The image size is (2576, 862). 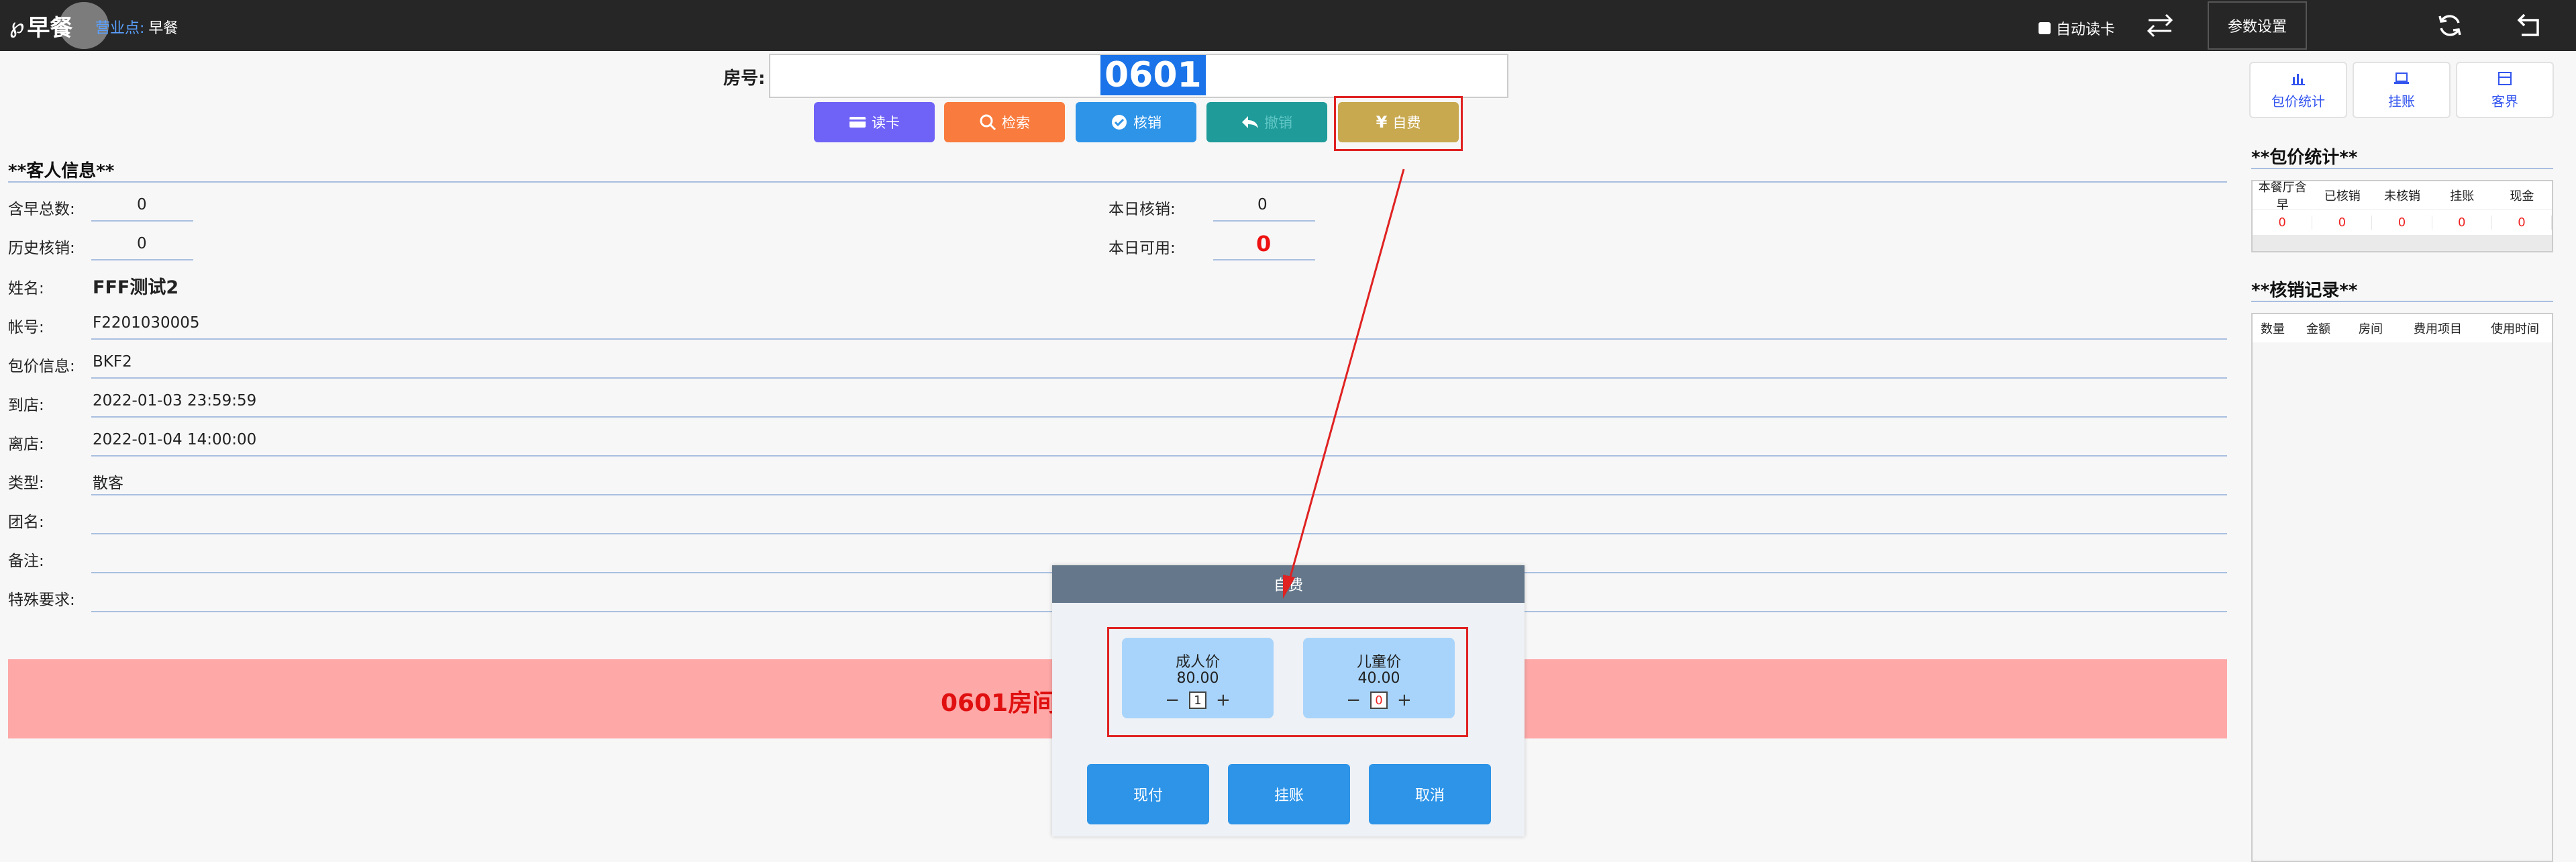 I want to click on charge-account-label: 挂账, so click(x=2401, y=101).